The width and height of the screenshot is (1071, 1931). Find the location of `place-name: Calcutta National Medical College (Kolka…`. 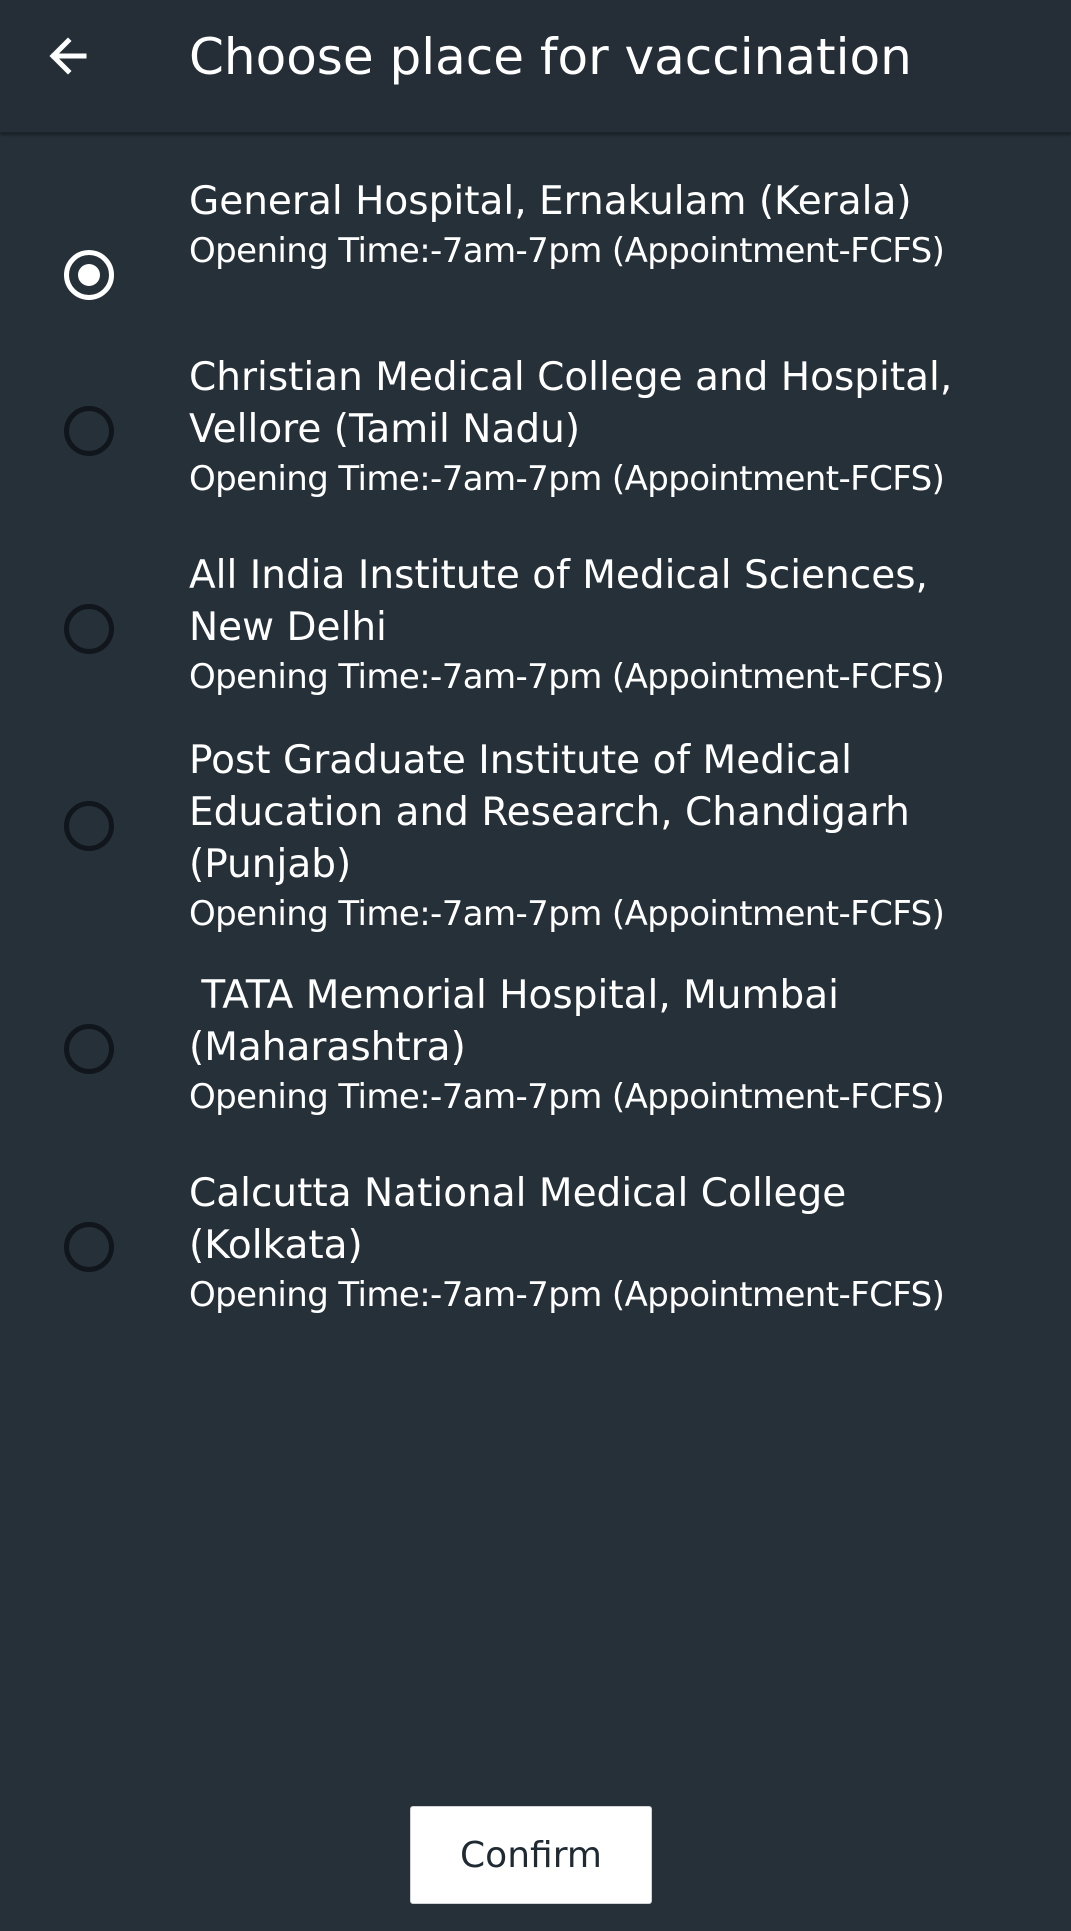

place-name: Calcutta National Medical College (Kolka… is located at coordinates (518, 1219).